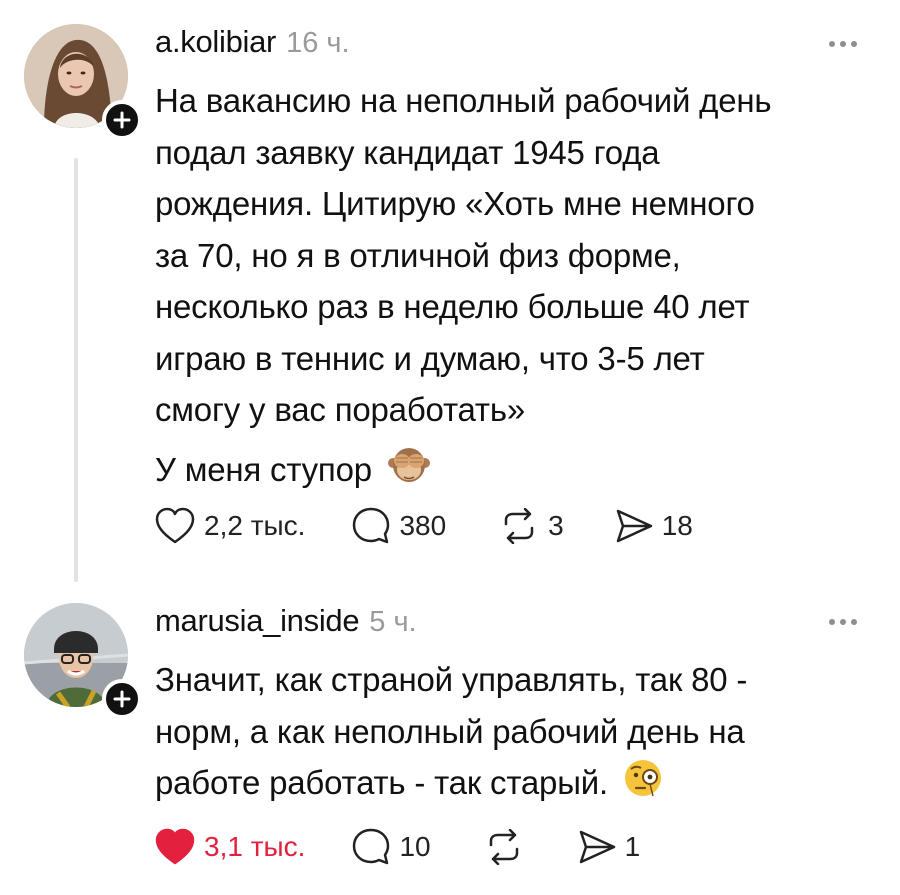 Image resolution: width=900 pixels, height=895 pixels. What do you see at coordinates (556, 525) in the screenshot?
I see `repost-count: 3` at bounding box center [556, 525].